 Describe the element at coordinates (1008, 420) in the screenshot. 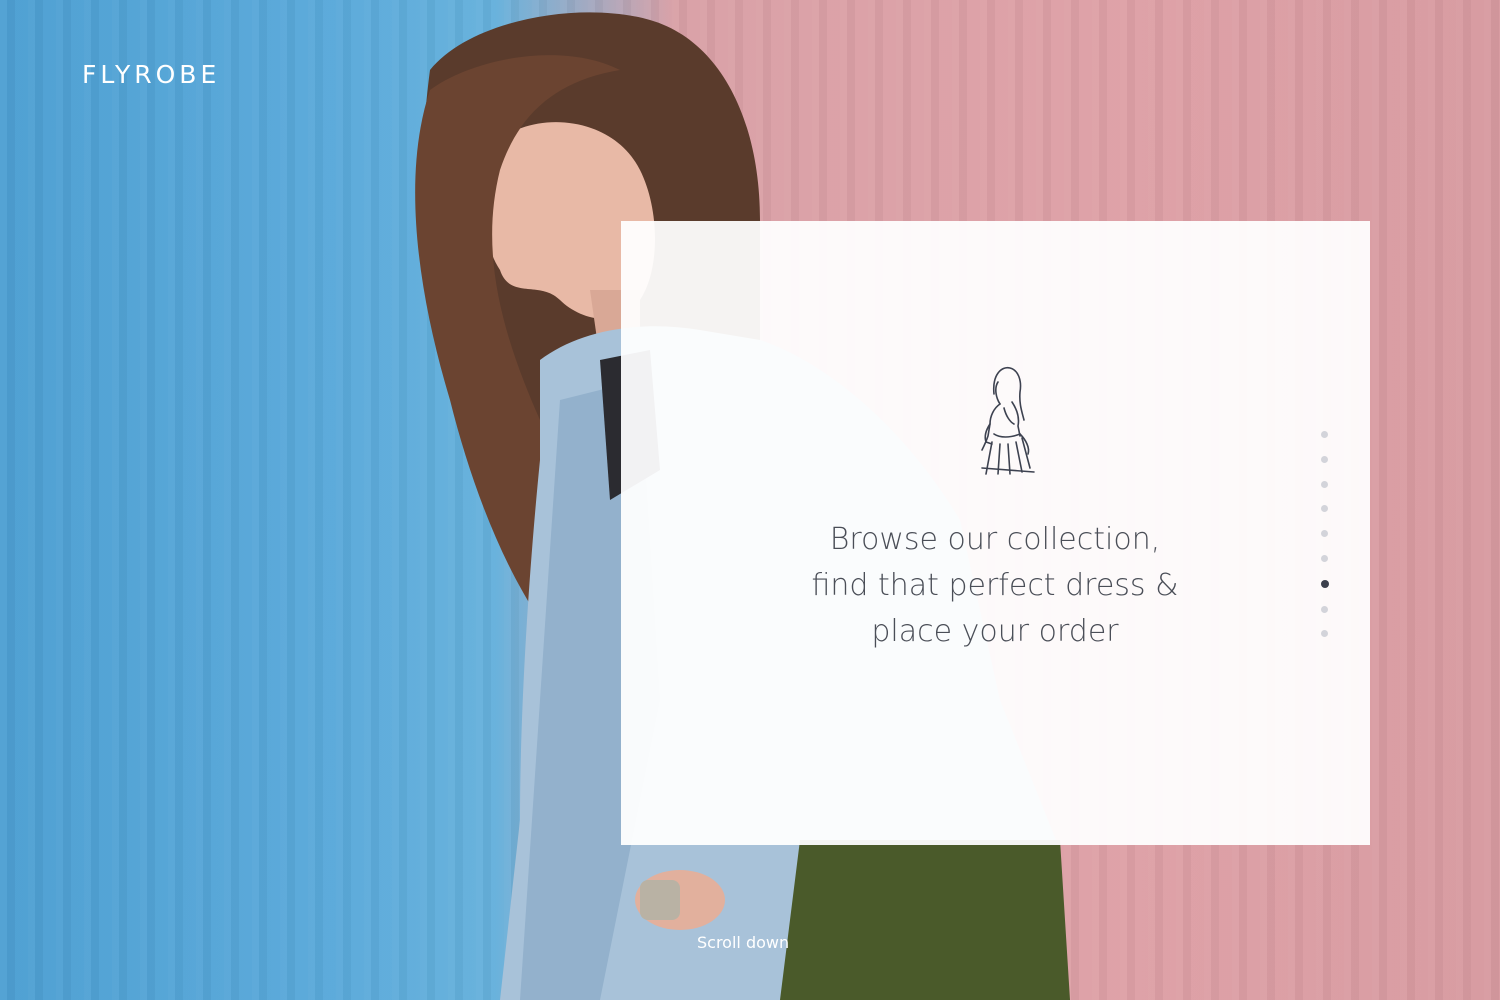

I see `woman-silhouette-icon` at that location.